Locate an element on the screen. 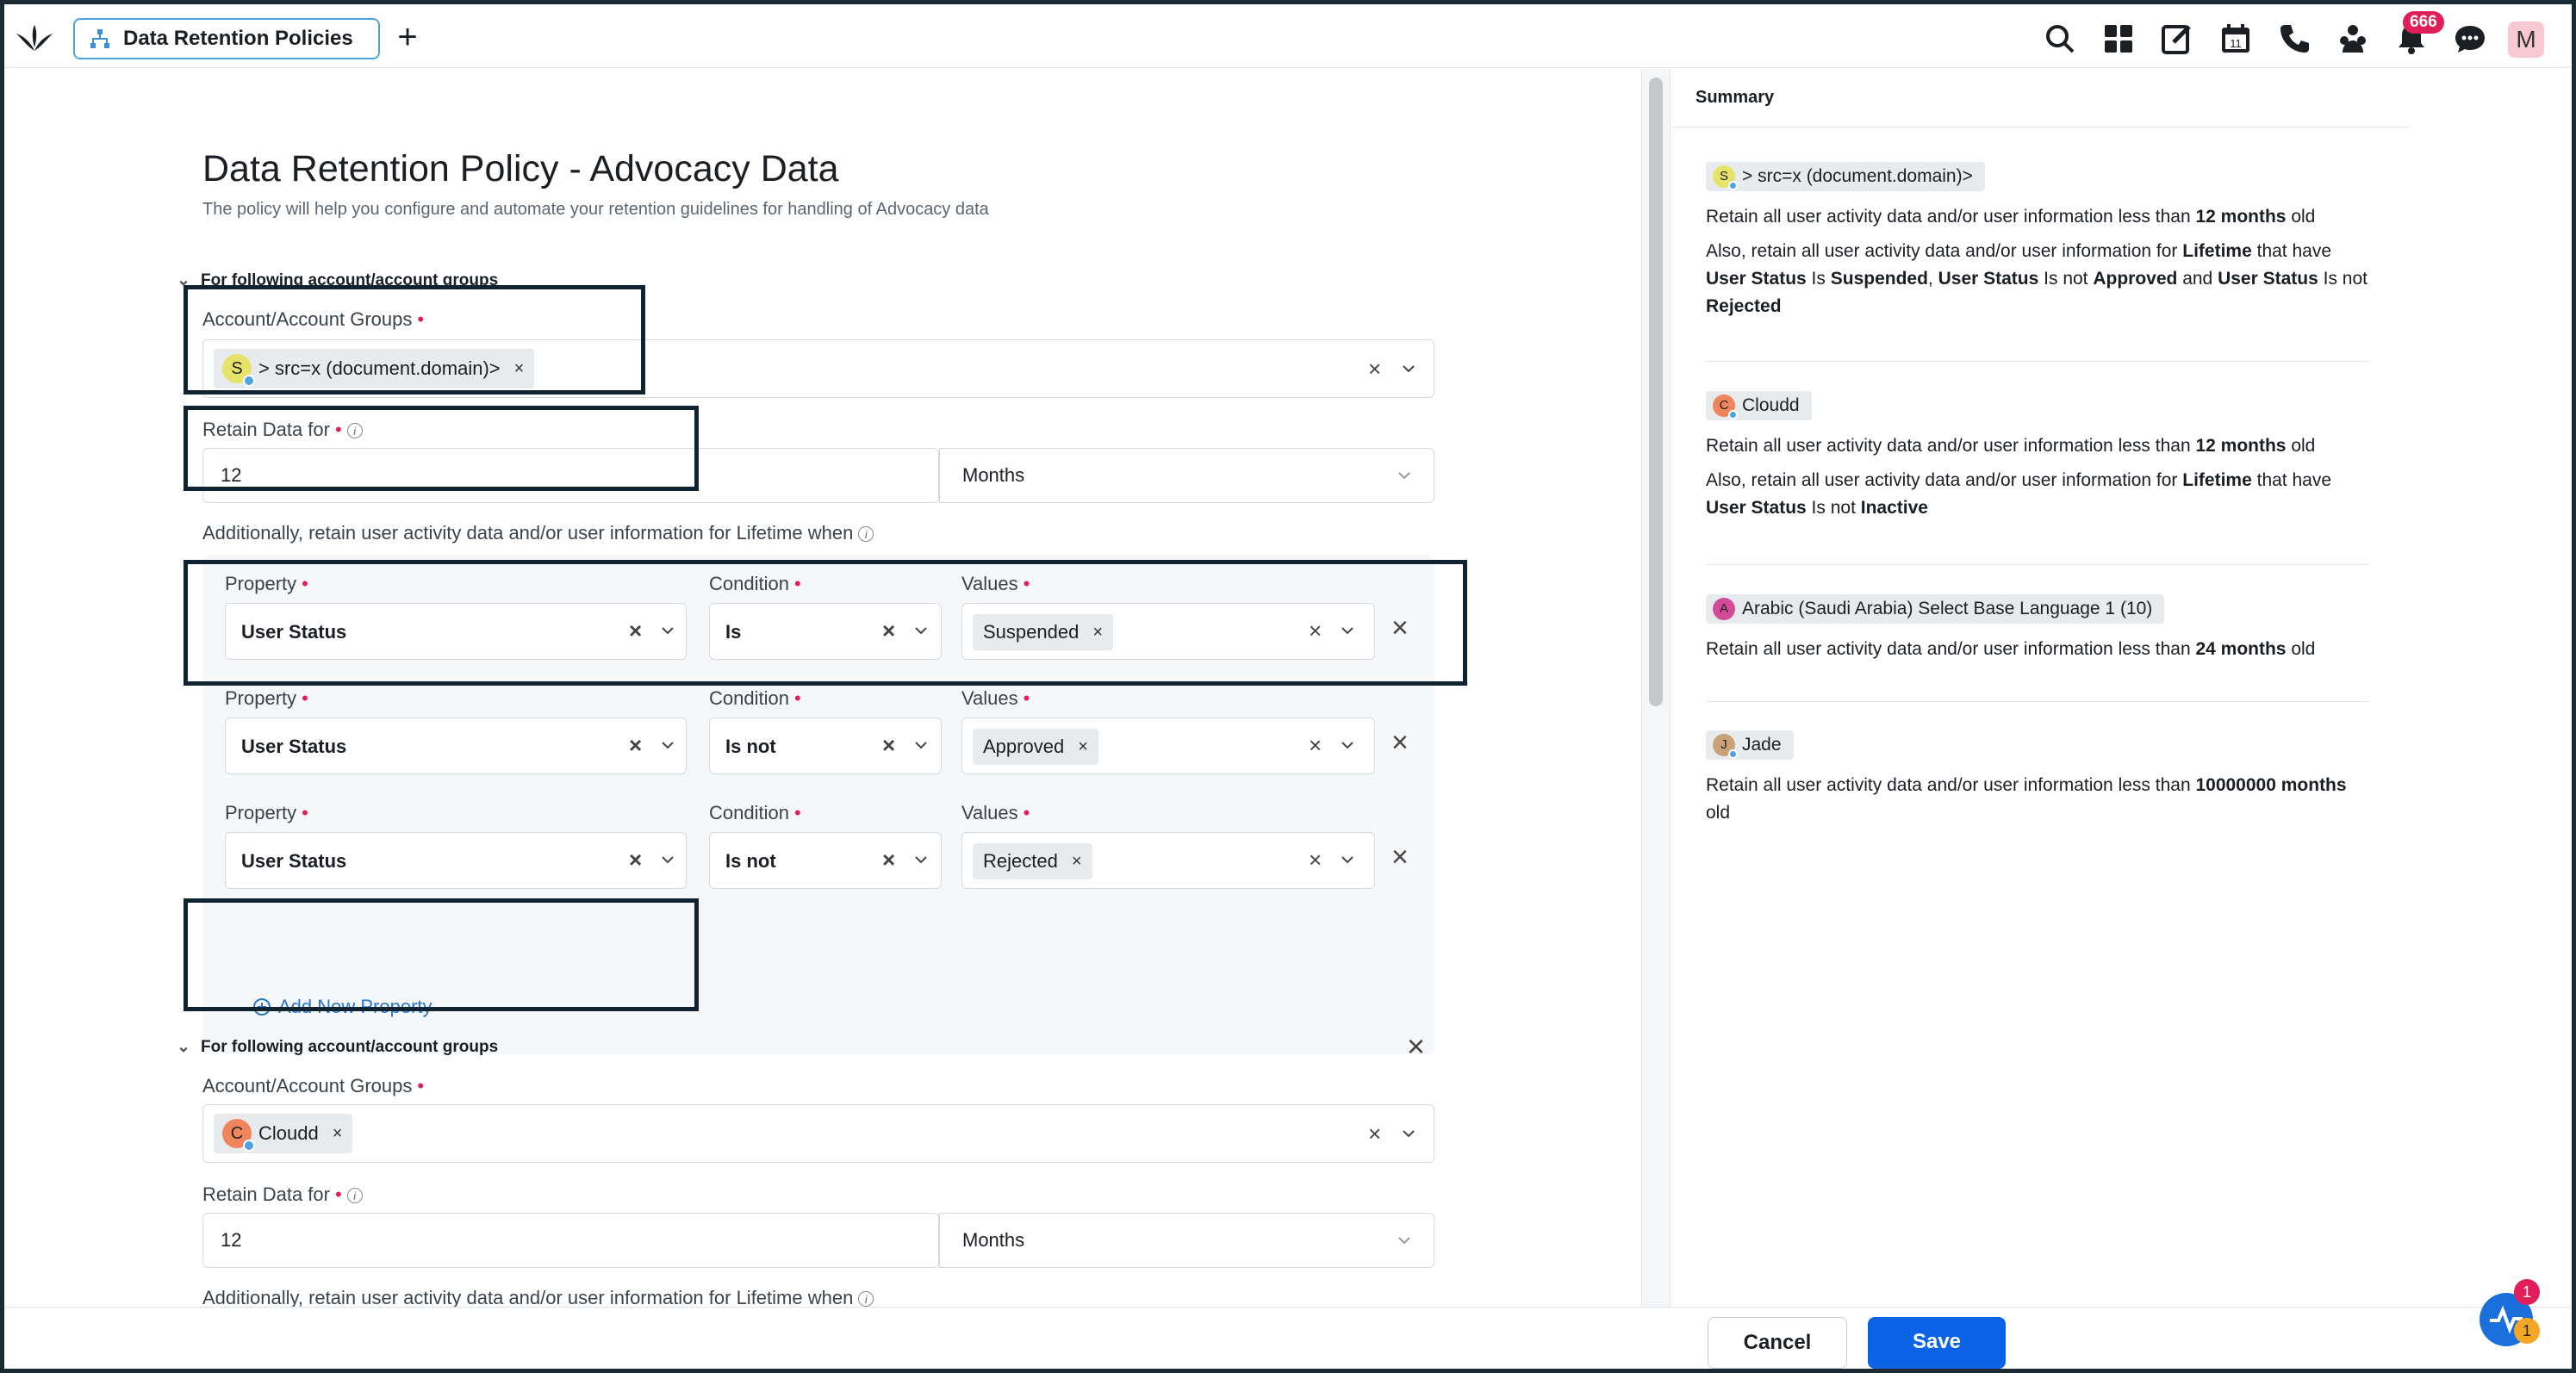 This screenshot has height=1373, width=2576. account-chip-label: Cloudd is located at coordinates (289, 1133).